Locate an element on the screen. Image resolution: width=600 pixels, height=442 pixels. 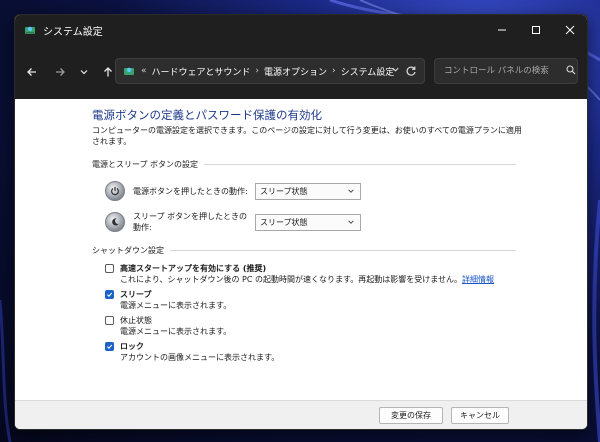
section-title: 電源とスリープ ボタンの設定 is located at coordinates (145, 164).